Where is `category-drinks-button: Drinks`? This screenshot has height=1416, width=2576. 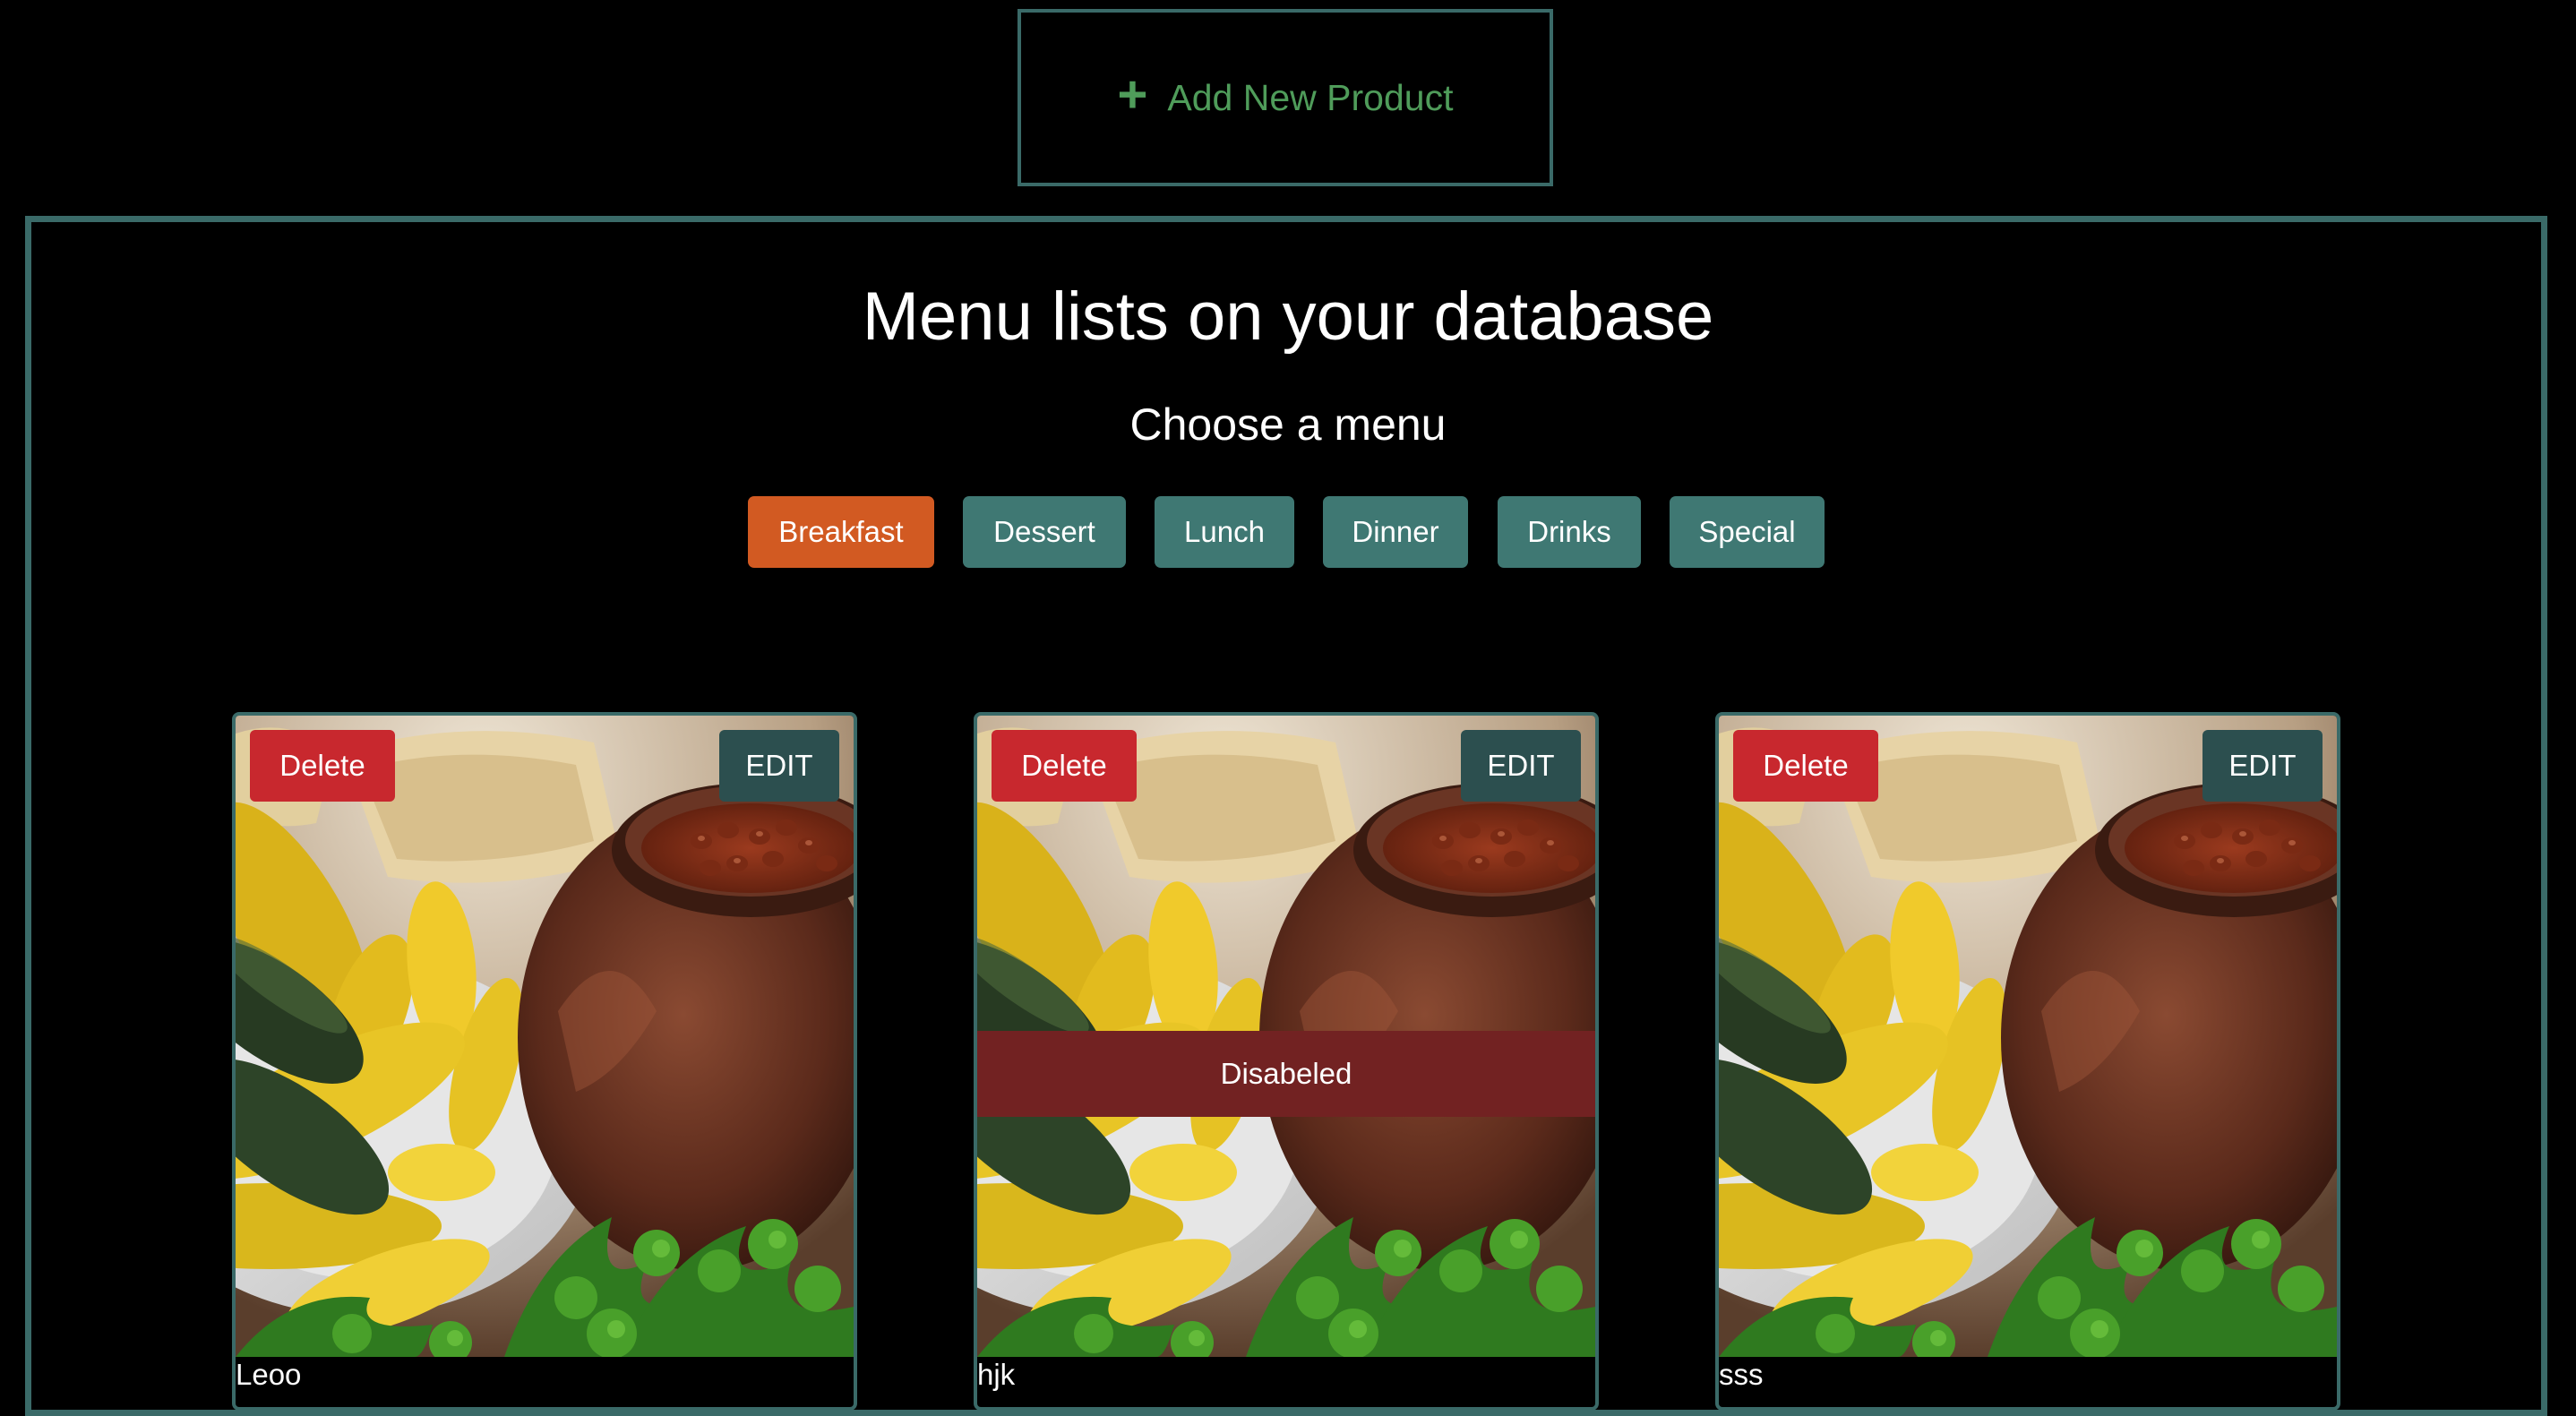 category-drinks-button: Drinks is located at coordinates (1569, 532).